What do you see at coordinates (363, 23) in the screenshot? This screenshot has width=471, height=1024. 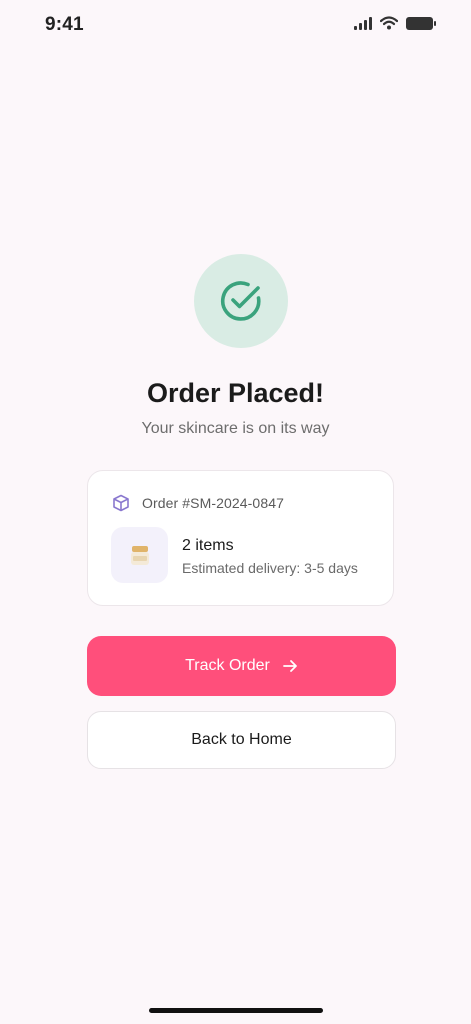 I see `signal-icon` at bounding box center [363, 23].